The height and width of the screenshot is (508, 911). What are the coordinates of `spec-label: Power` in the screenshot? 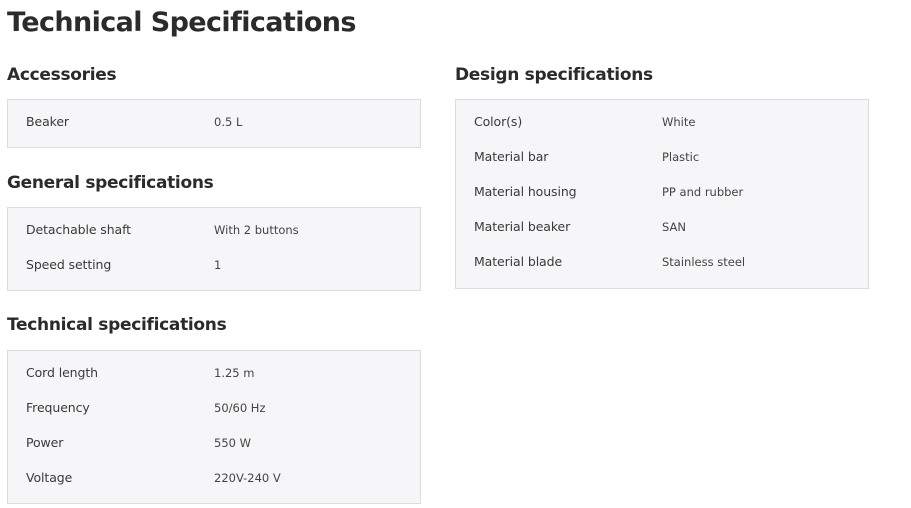 It's located at (45, 442).